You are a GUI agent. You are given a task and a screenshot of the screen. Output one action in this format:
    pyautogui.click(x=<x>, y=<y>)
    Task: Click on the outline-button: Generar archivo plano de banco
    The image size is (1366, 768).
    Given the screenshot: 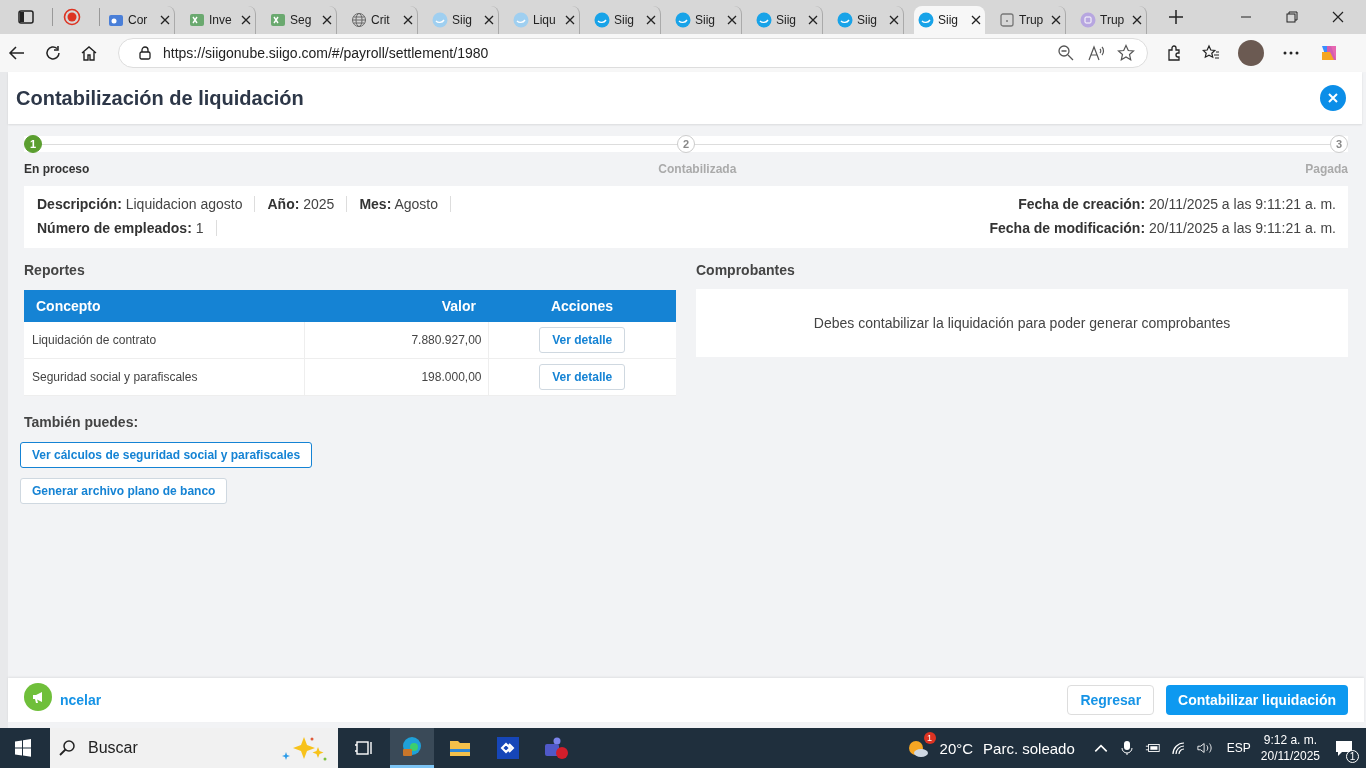 What is the action you would take?
    pyautogui.click(x=124, y=491)
    